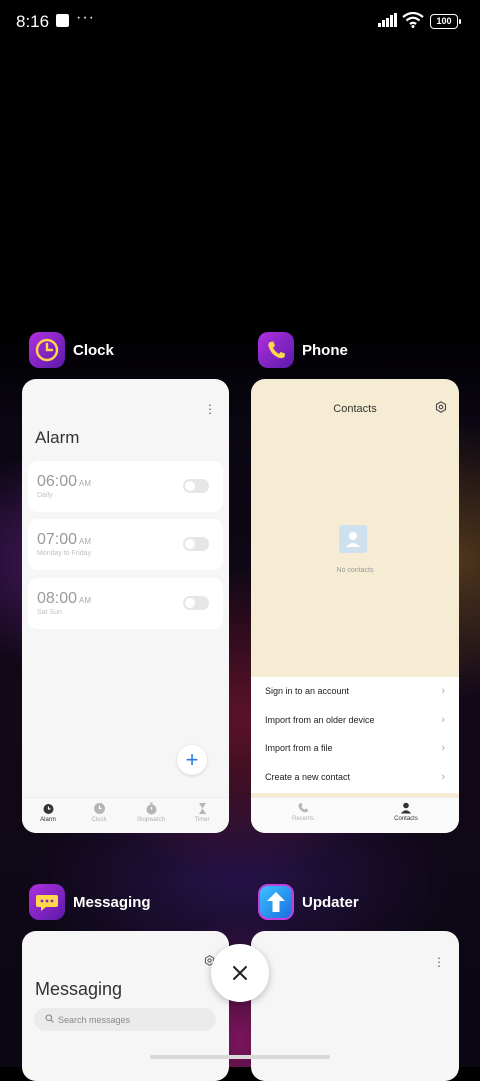  What do you see at coordinates (325, 350) in the screenshot?
I see `phone-app-name: Phone` at bounding box center [325, 350].